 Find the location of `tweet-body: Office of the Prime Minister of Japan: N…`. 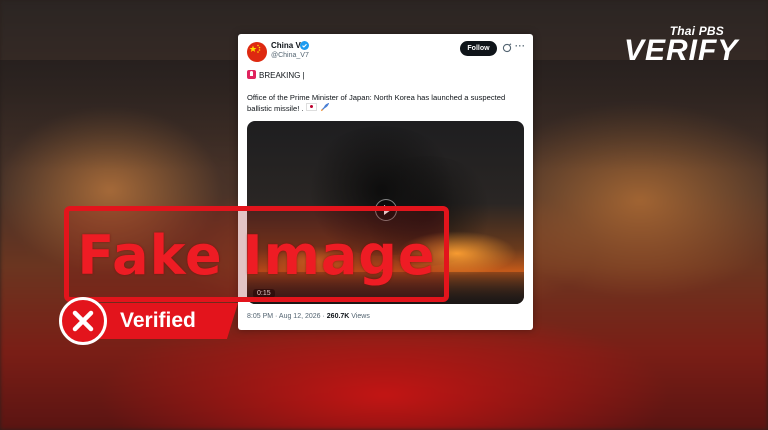

tweet-body: Office of the Prime Minister of Japan: N… is located at coordinates (376, 103).